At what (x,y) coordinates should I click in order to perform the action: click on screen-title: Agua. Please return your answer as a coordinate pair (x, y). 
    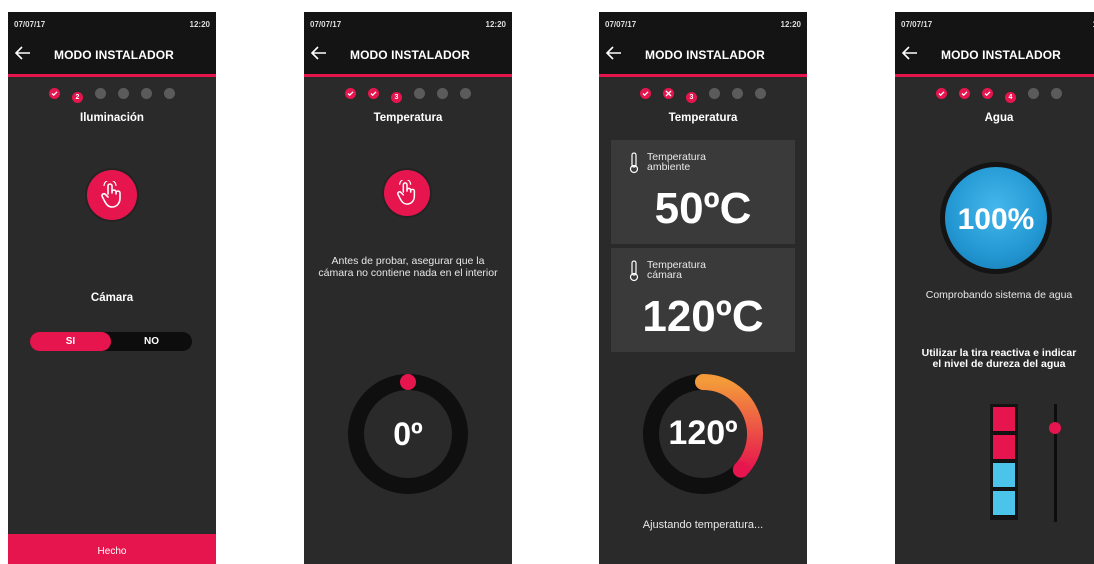
    Looking at the image, I should click on (999, 118).